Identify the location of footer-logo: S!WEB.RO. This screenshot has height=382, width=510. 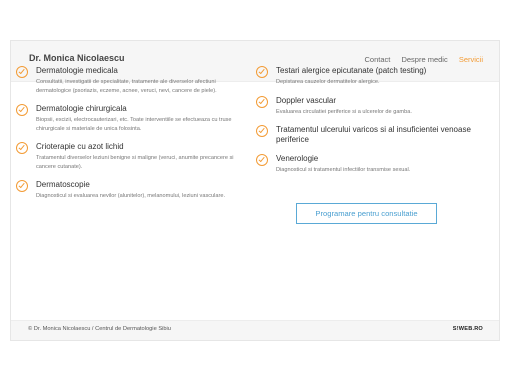
(468, 329).